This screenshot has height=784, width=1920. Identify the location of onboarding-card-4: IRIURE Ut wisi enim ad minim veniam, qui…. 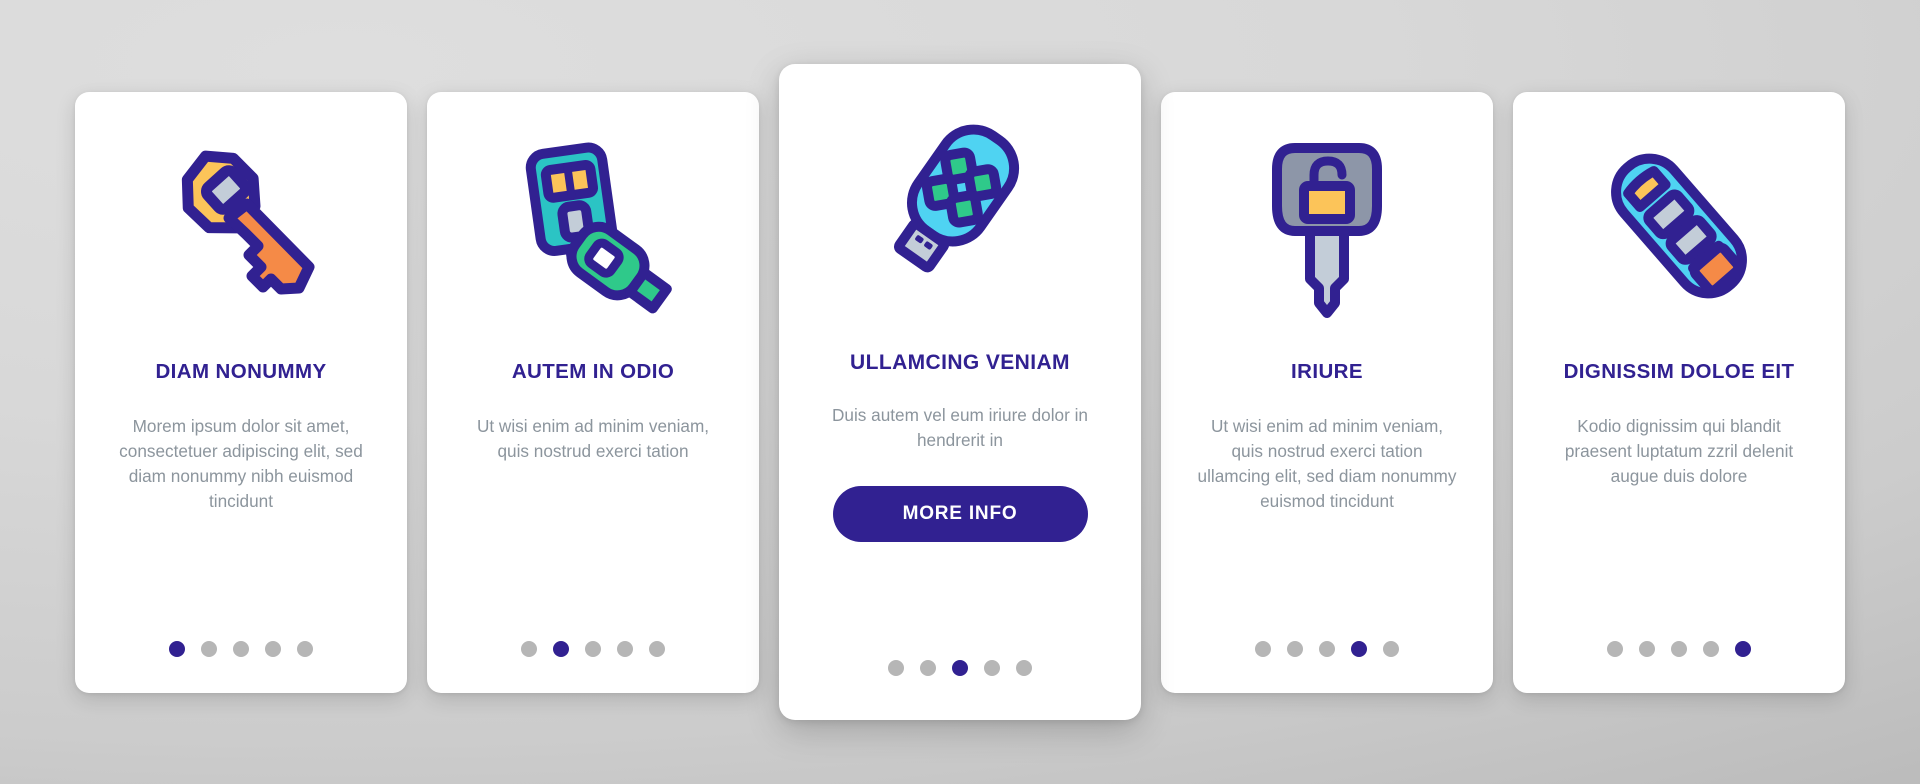
(1327, 392).